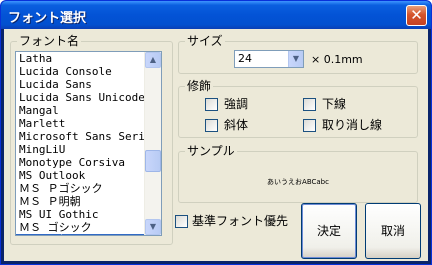 The height and width of the screenshot is (265, 432). I want to click on font-list-item: Lucida Sans Unicode, so click(80, 97).